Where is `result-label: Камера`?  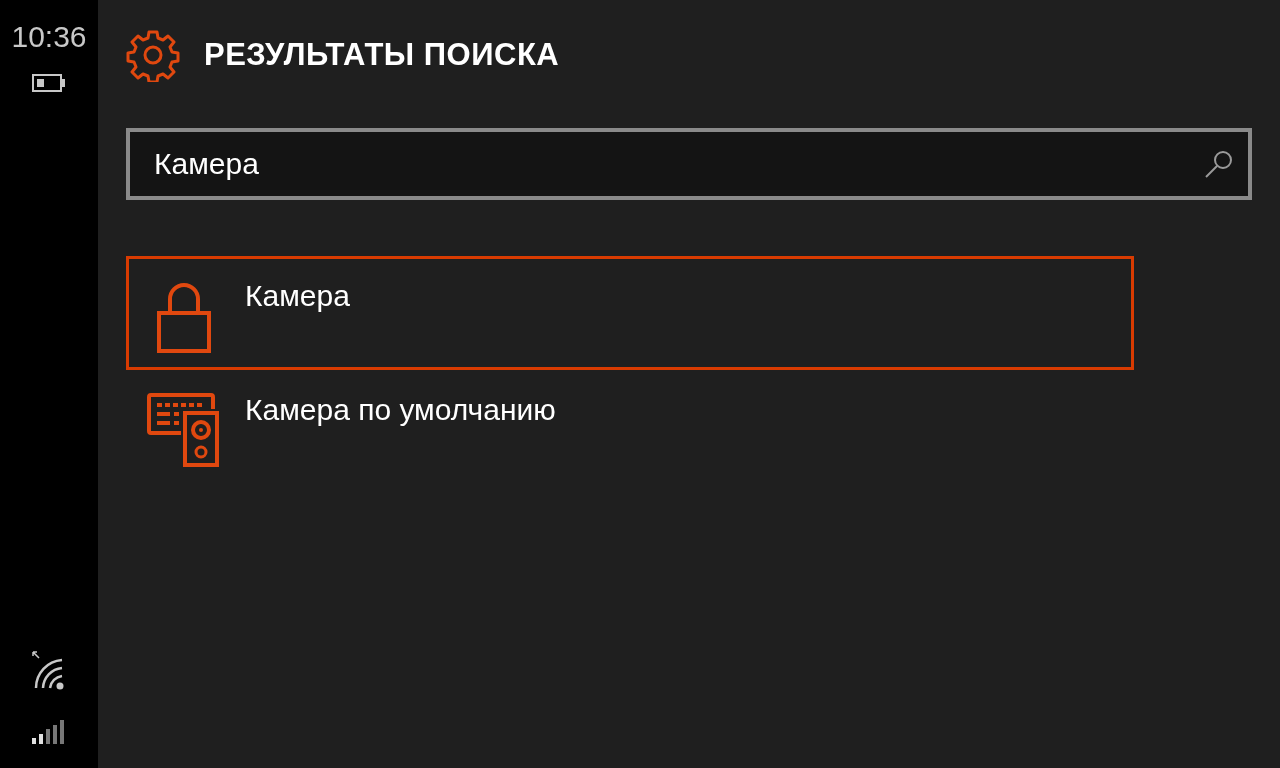 result-label: Камера is located at coordinates (297, 296).